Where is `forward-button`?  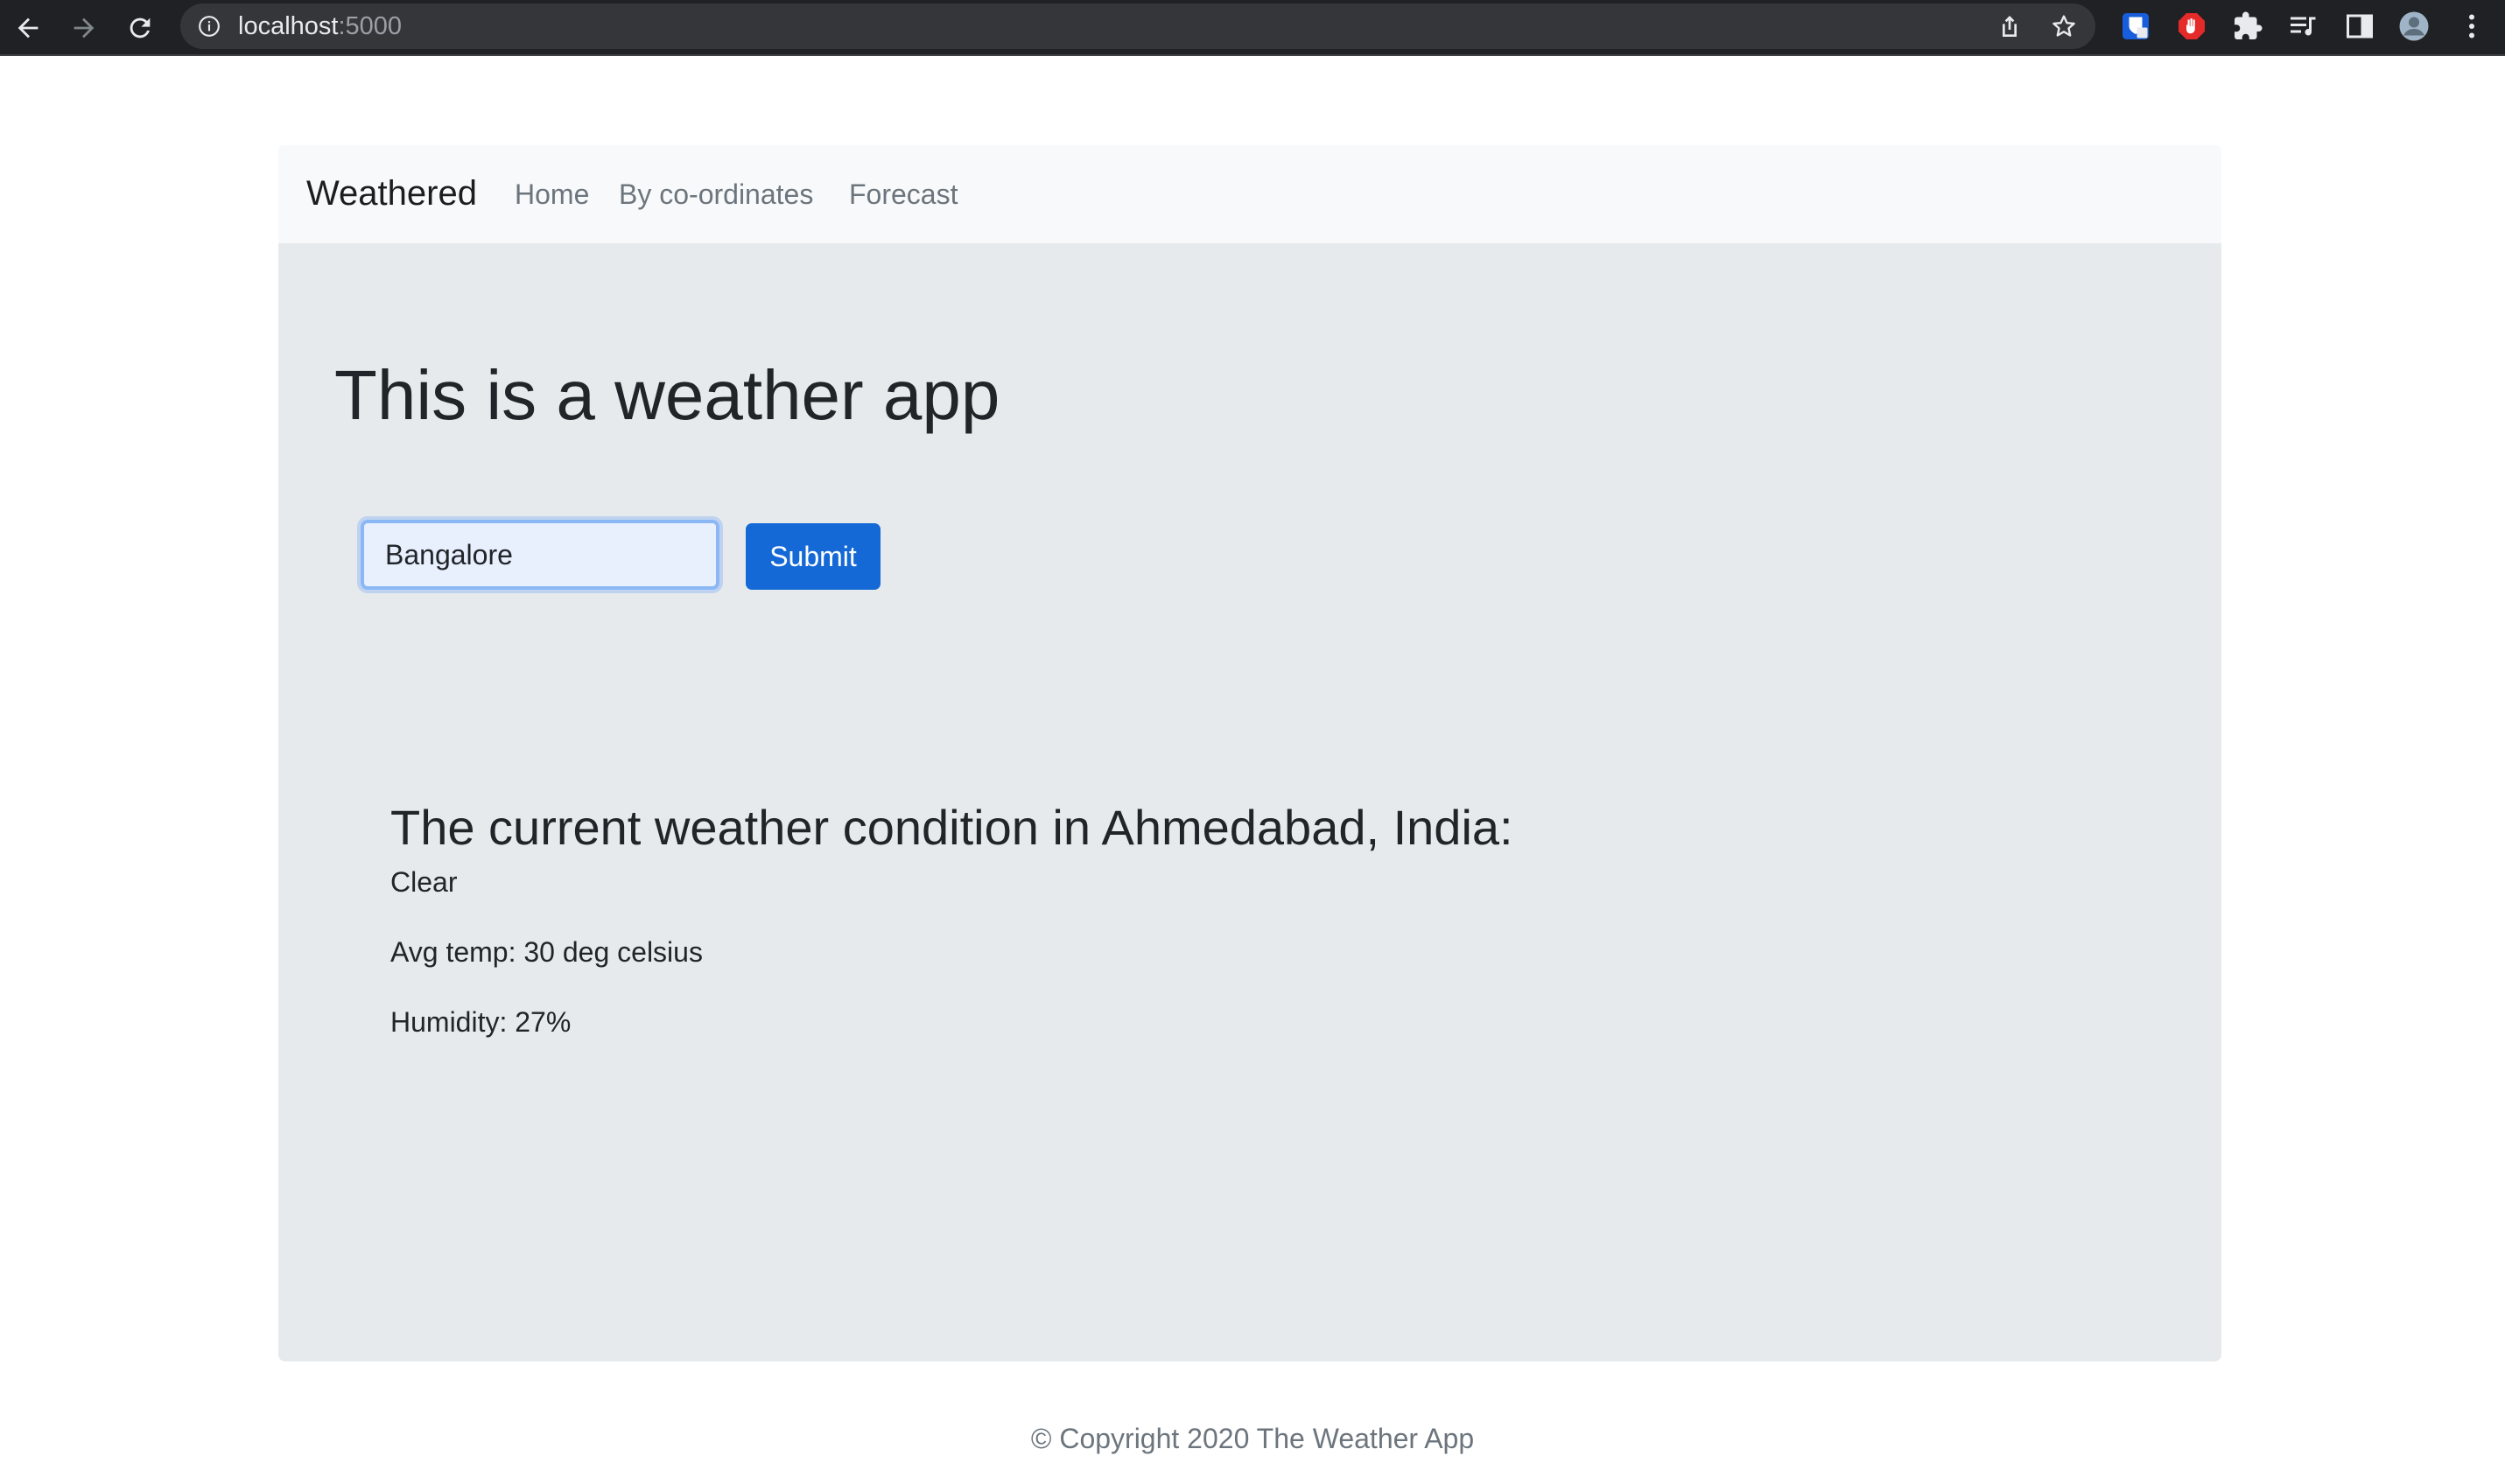
forward-button is located at coordinates (84, 28).